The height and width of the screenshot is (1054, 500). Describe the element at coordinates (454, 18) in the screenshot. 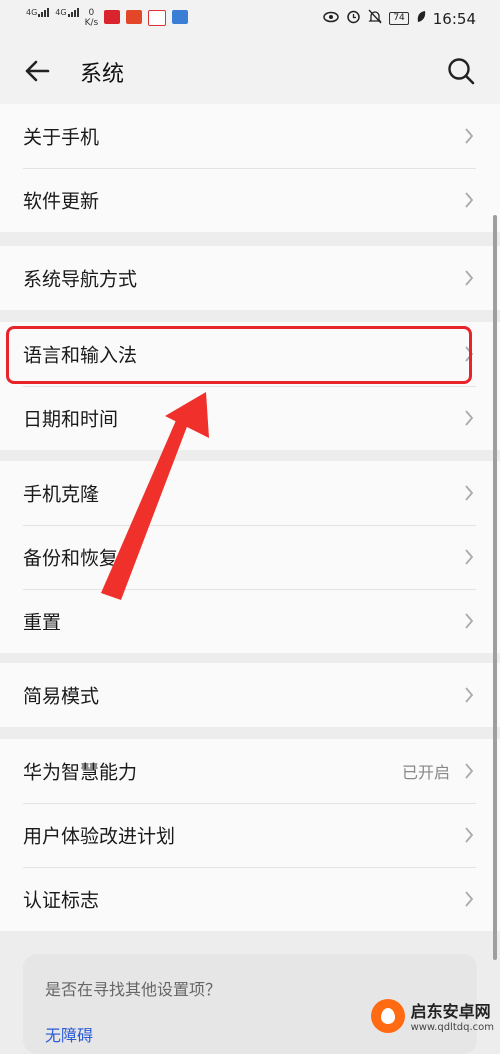

I see `clock: 16:54` at that location.